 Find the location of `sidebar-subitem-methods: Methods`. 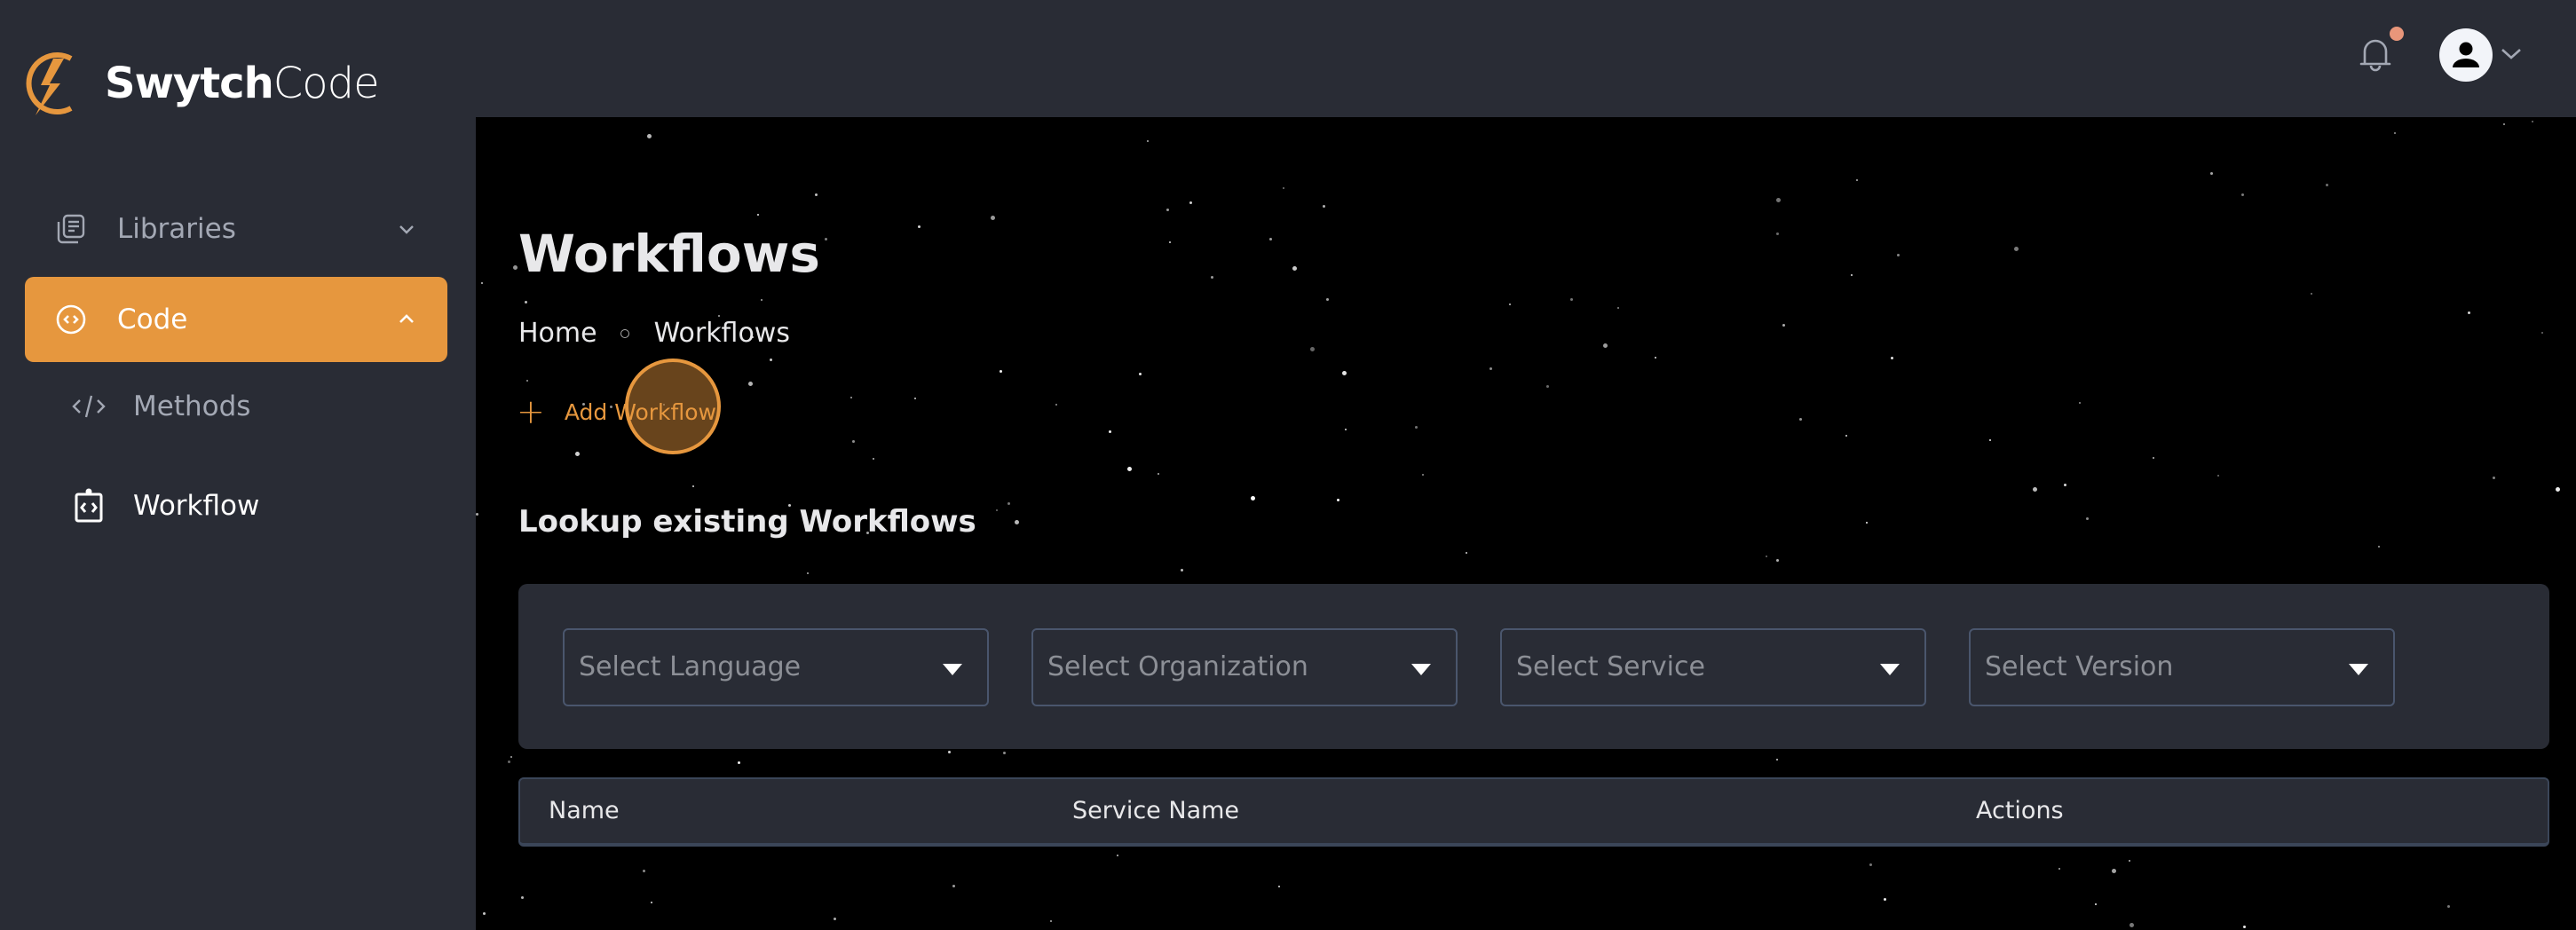

sidebar-subitem-methods: Methods is located at coordinates (160, 407).